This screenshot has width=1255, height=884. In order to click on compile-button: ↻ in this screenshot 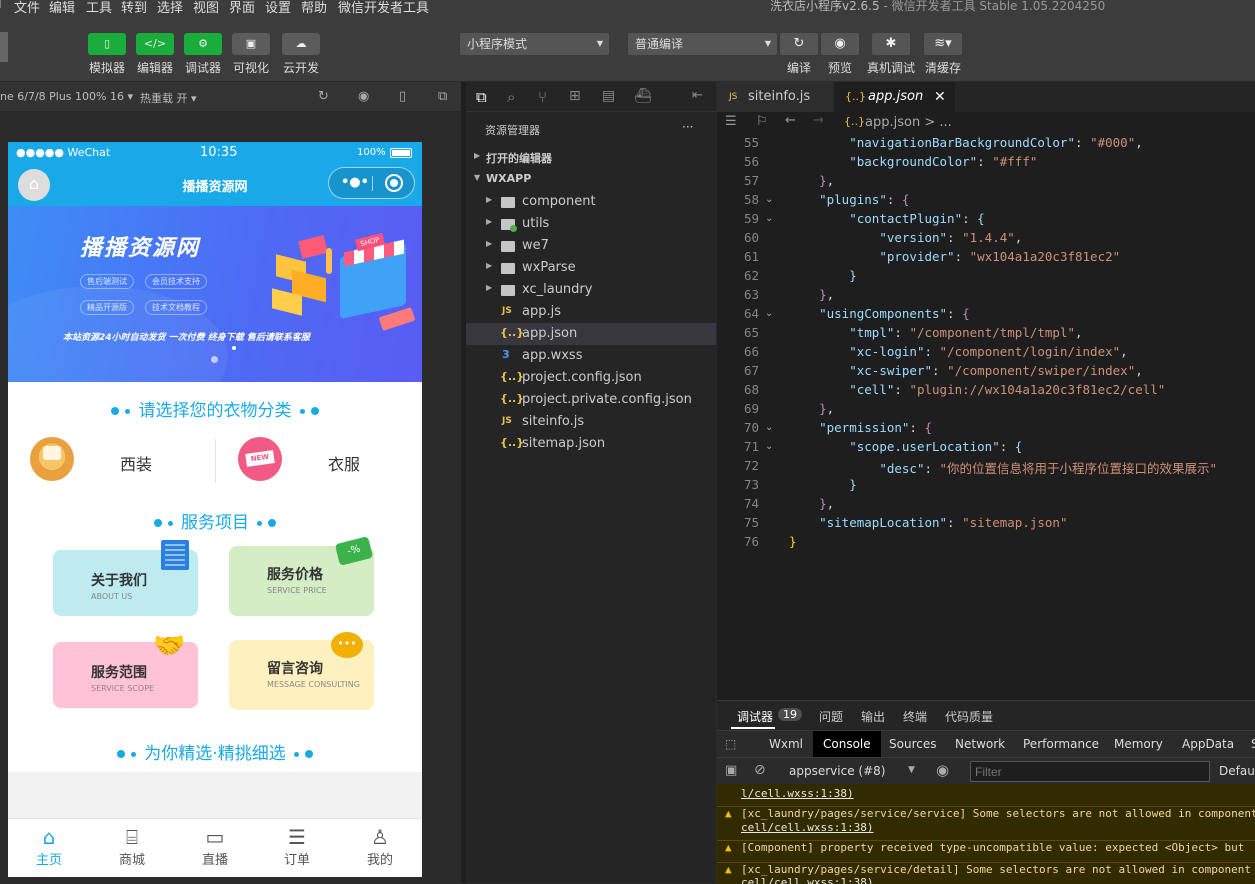, I will do `click(799, 44)`.